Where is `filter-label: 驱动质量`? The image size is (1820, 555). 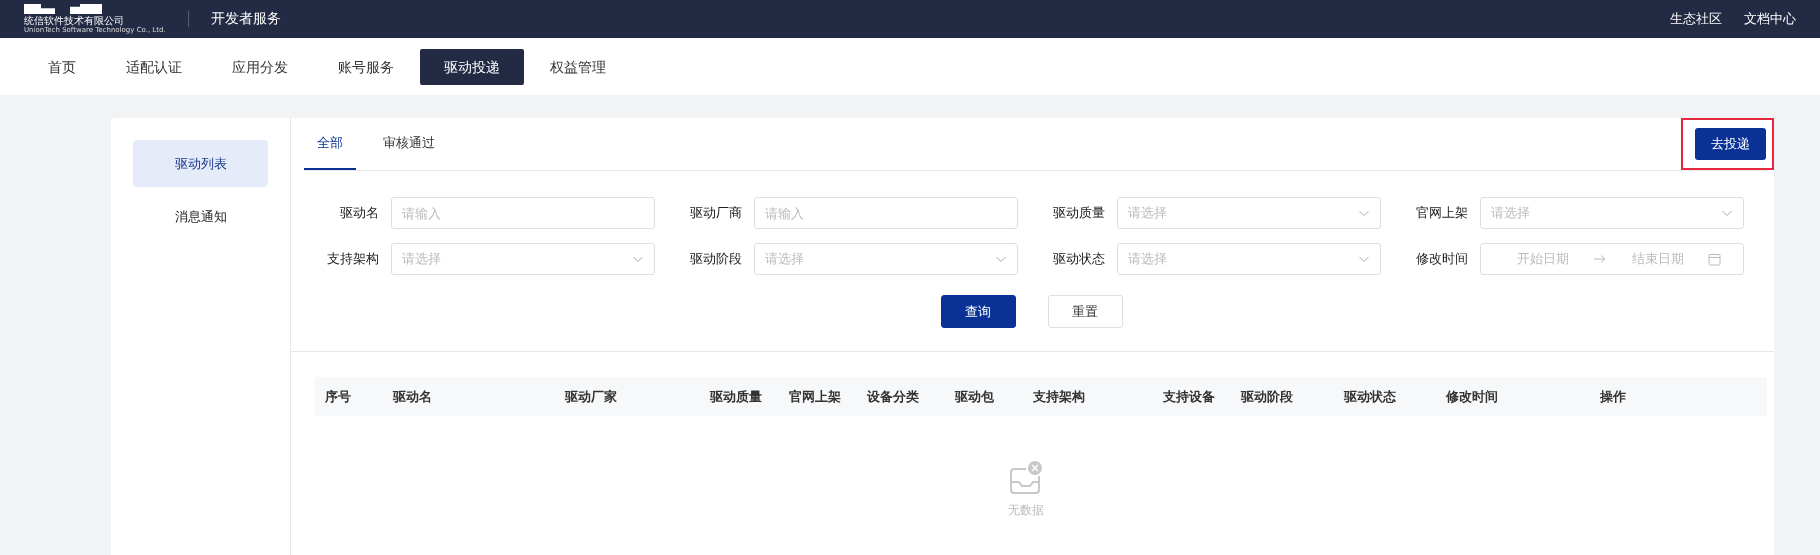 filter-label: 驱动质量 is located at coordinates (1079, 213).